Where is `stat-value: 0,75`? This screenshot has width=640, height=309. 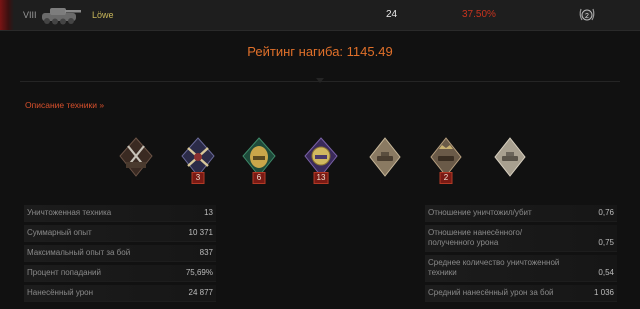 stat-value: 0,75 is located at coordinates (606, 242).